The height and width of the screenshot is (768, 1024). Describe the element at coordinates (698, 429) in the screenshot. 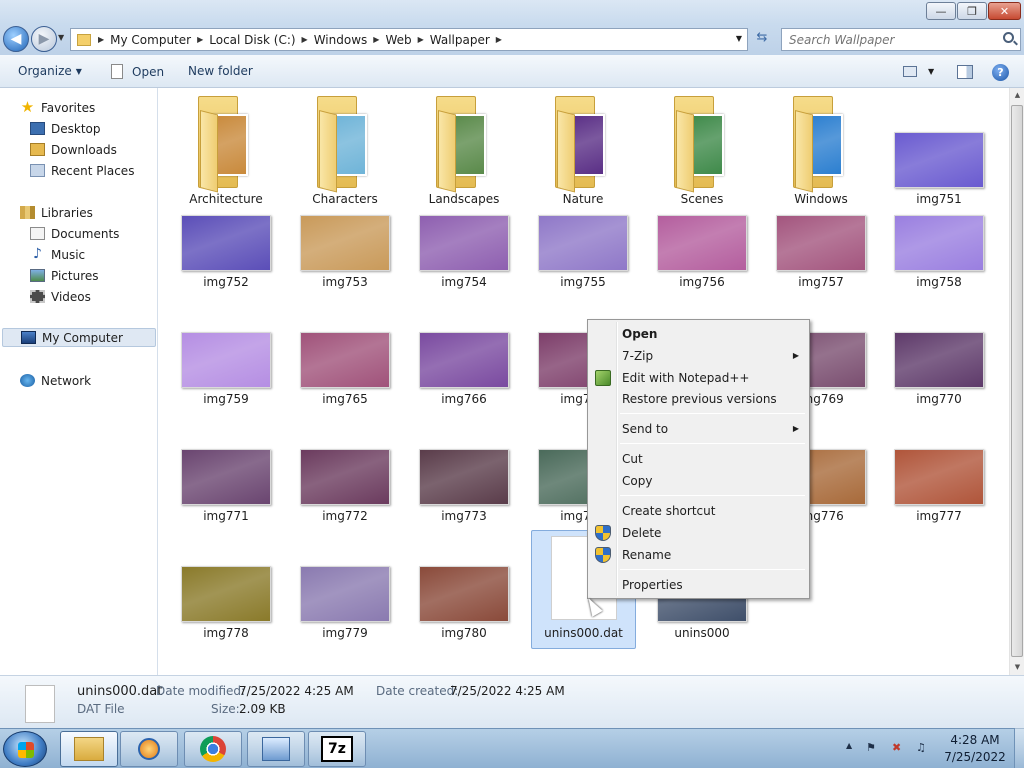

I see `menu-item-send-to: Send to ▶` at that location.